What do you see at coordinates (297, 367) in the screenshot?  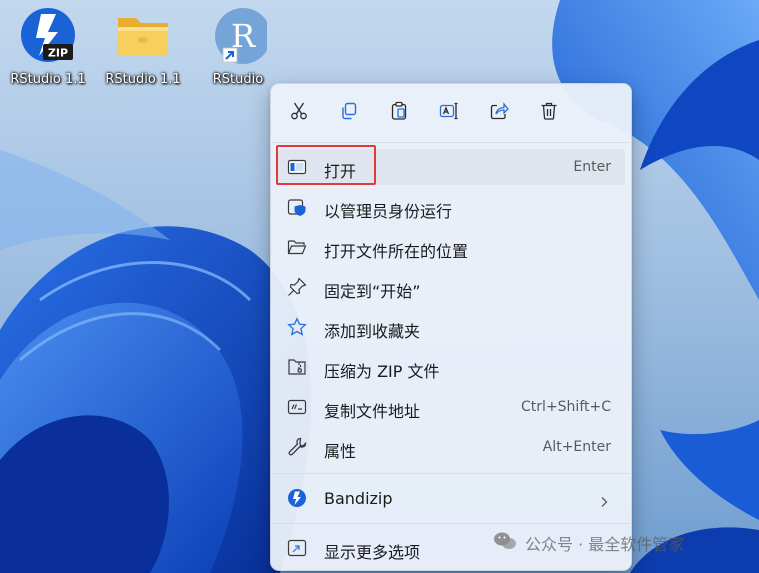 I see `zip-file-icon` at bounding box center [297, 367].